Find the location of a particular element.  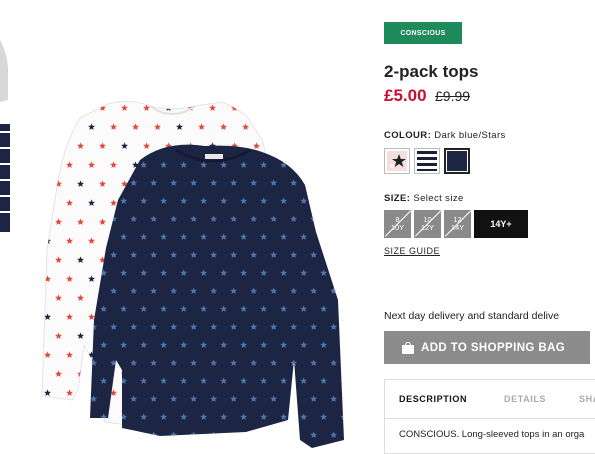

size-label: SIZE: Select size is located at coordinates (424, 198).